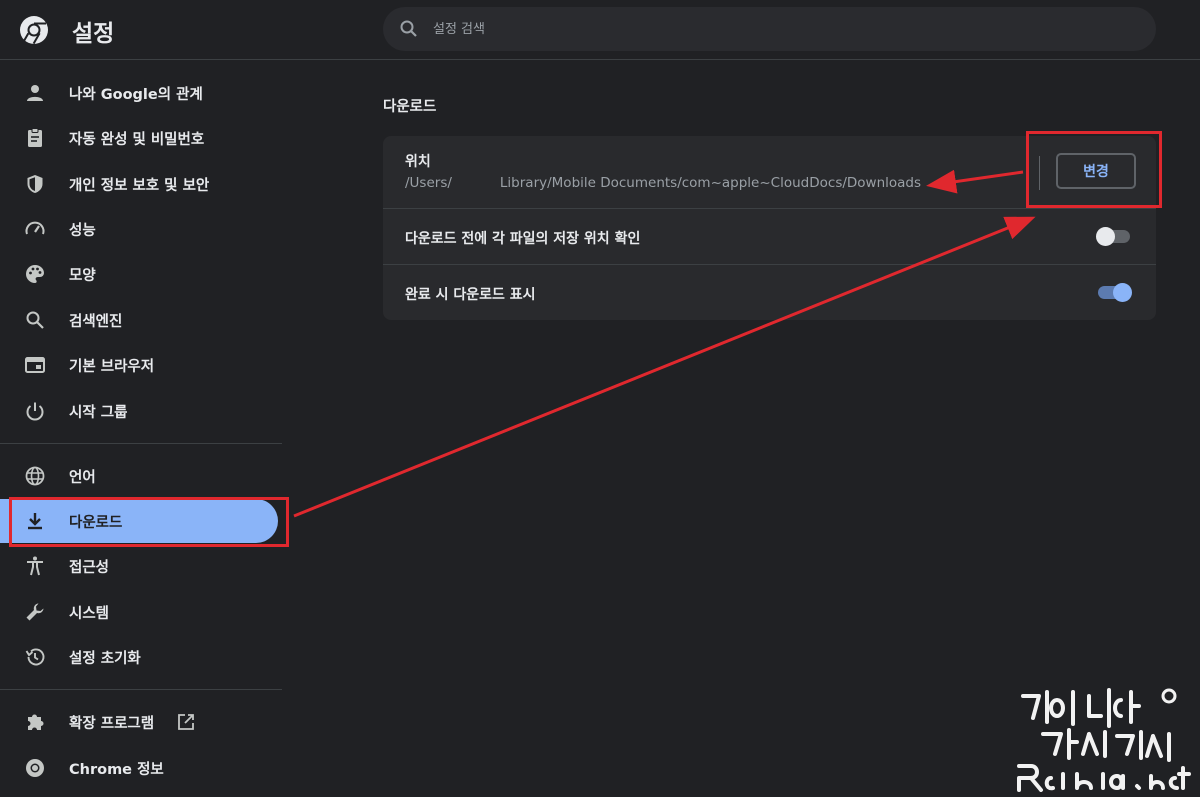 Image resolution: width=1200 pixels, height=797 pixels. Describe the element at coordinates (35, 657) in the screenshot. I see `history-icon` at that location.